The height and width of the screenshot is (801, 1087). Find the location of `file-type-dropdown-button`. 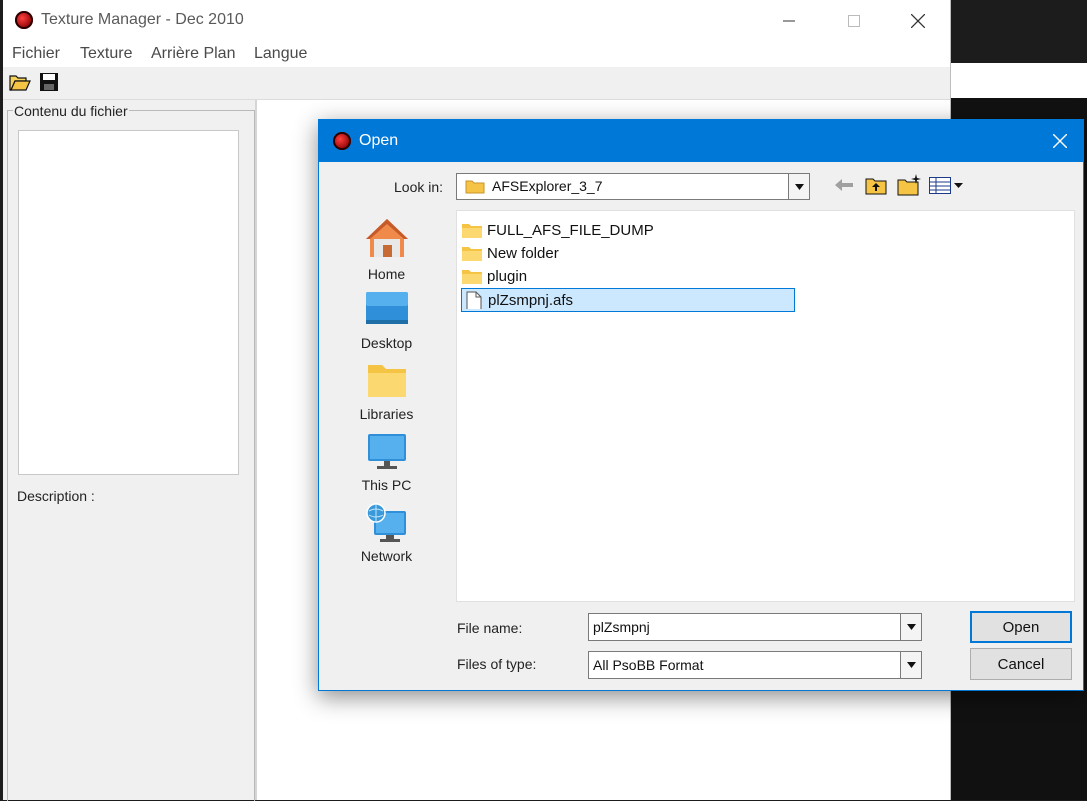

file-type-dropdown-button is located at coordinates (910, 665).